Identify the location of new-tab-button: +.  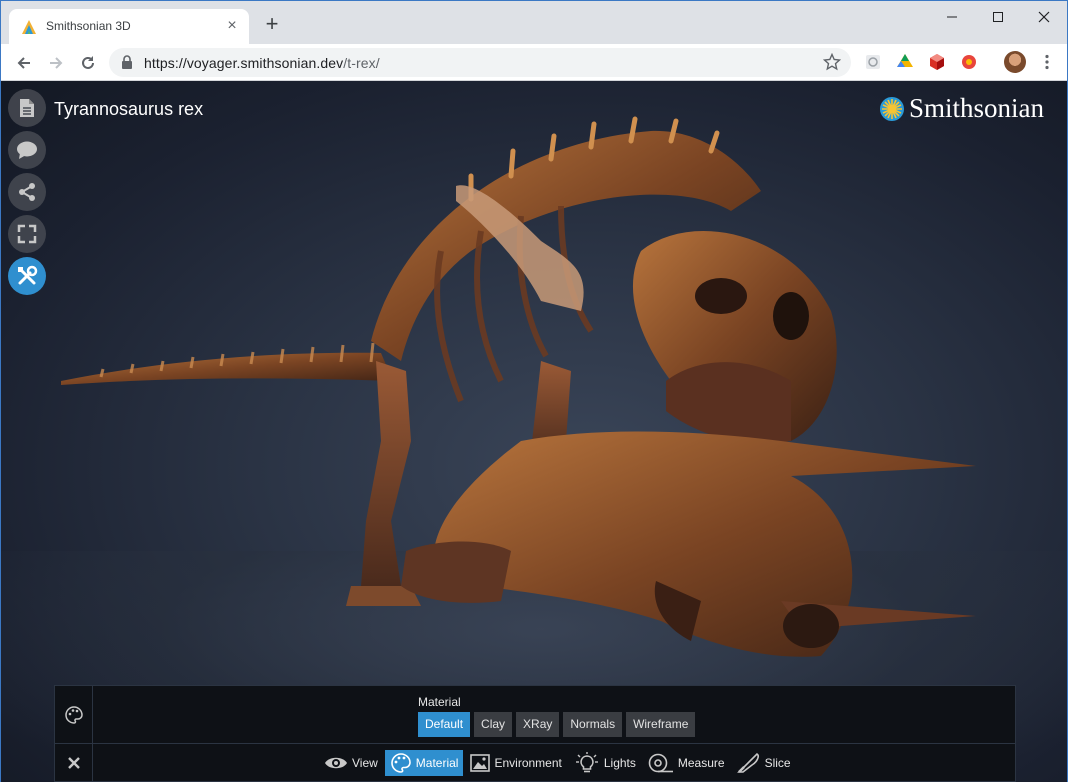
(272, 24).